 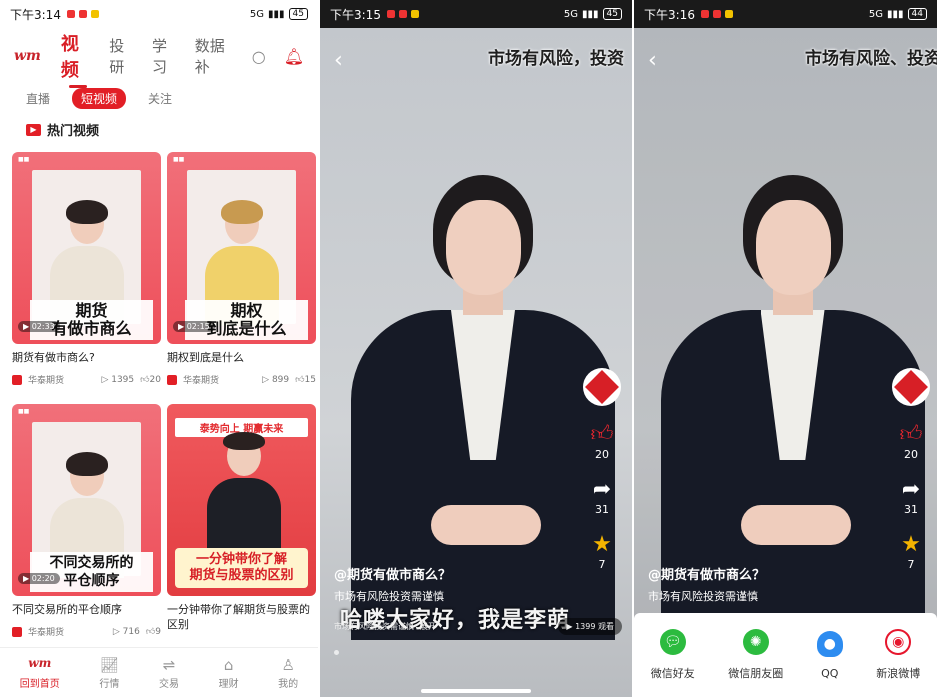 I want to click on share-qq: ● QQ, so click(x=829, y=655).